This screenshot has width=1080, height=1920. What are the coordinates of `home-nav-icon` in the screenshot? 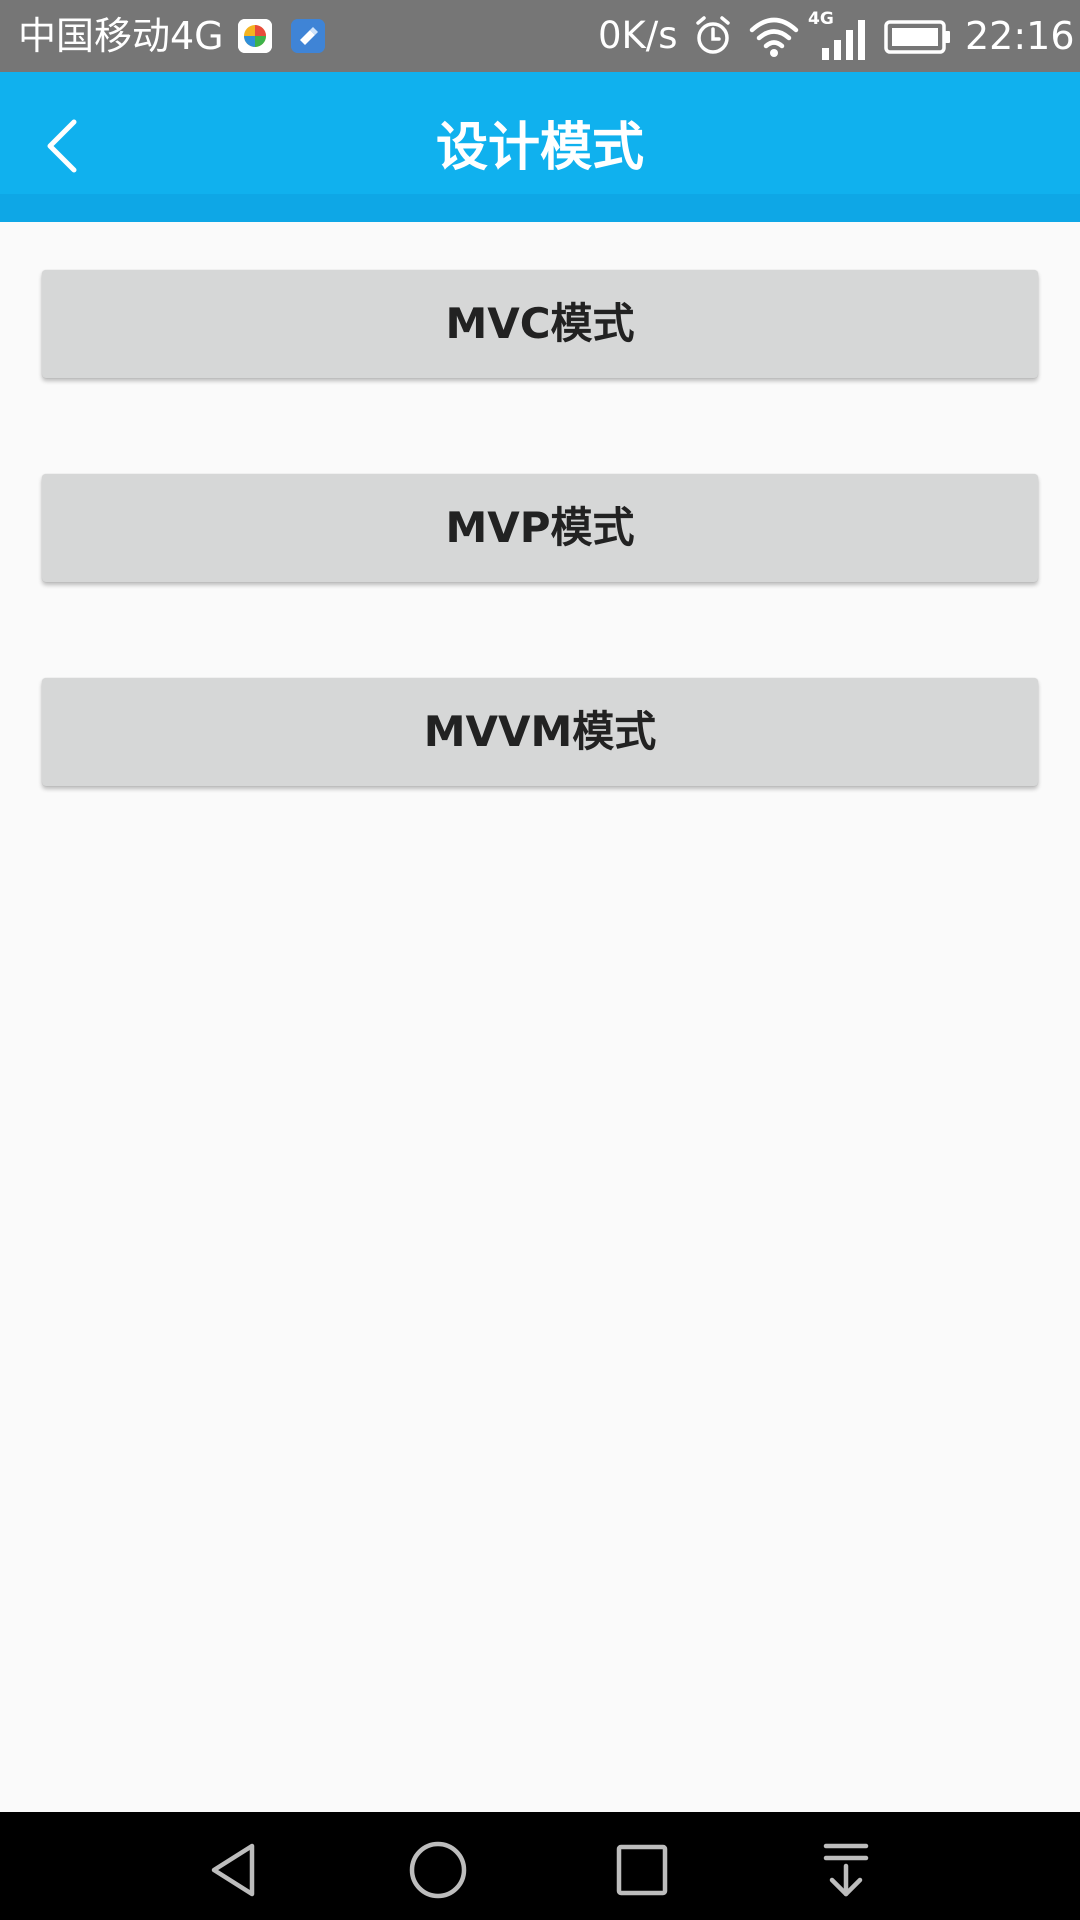 It's located at (438, 1870).